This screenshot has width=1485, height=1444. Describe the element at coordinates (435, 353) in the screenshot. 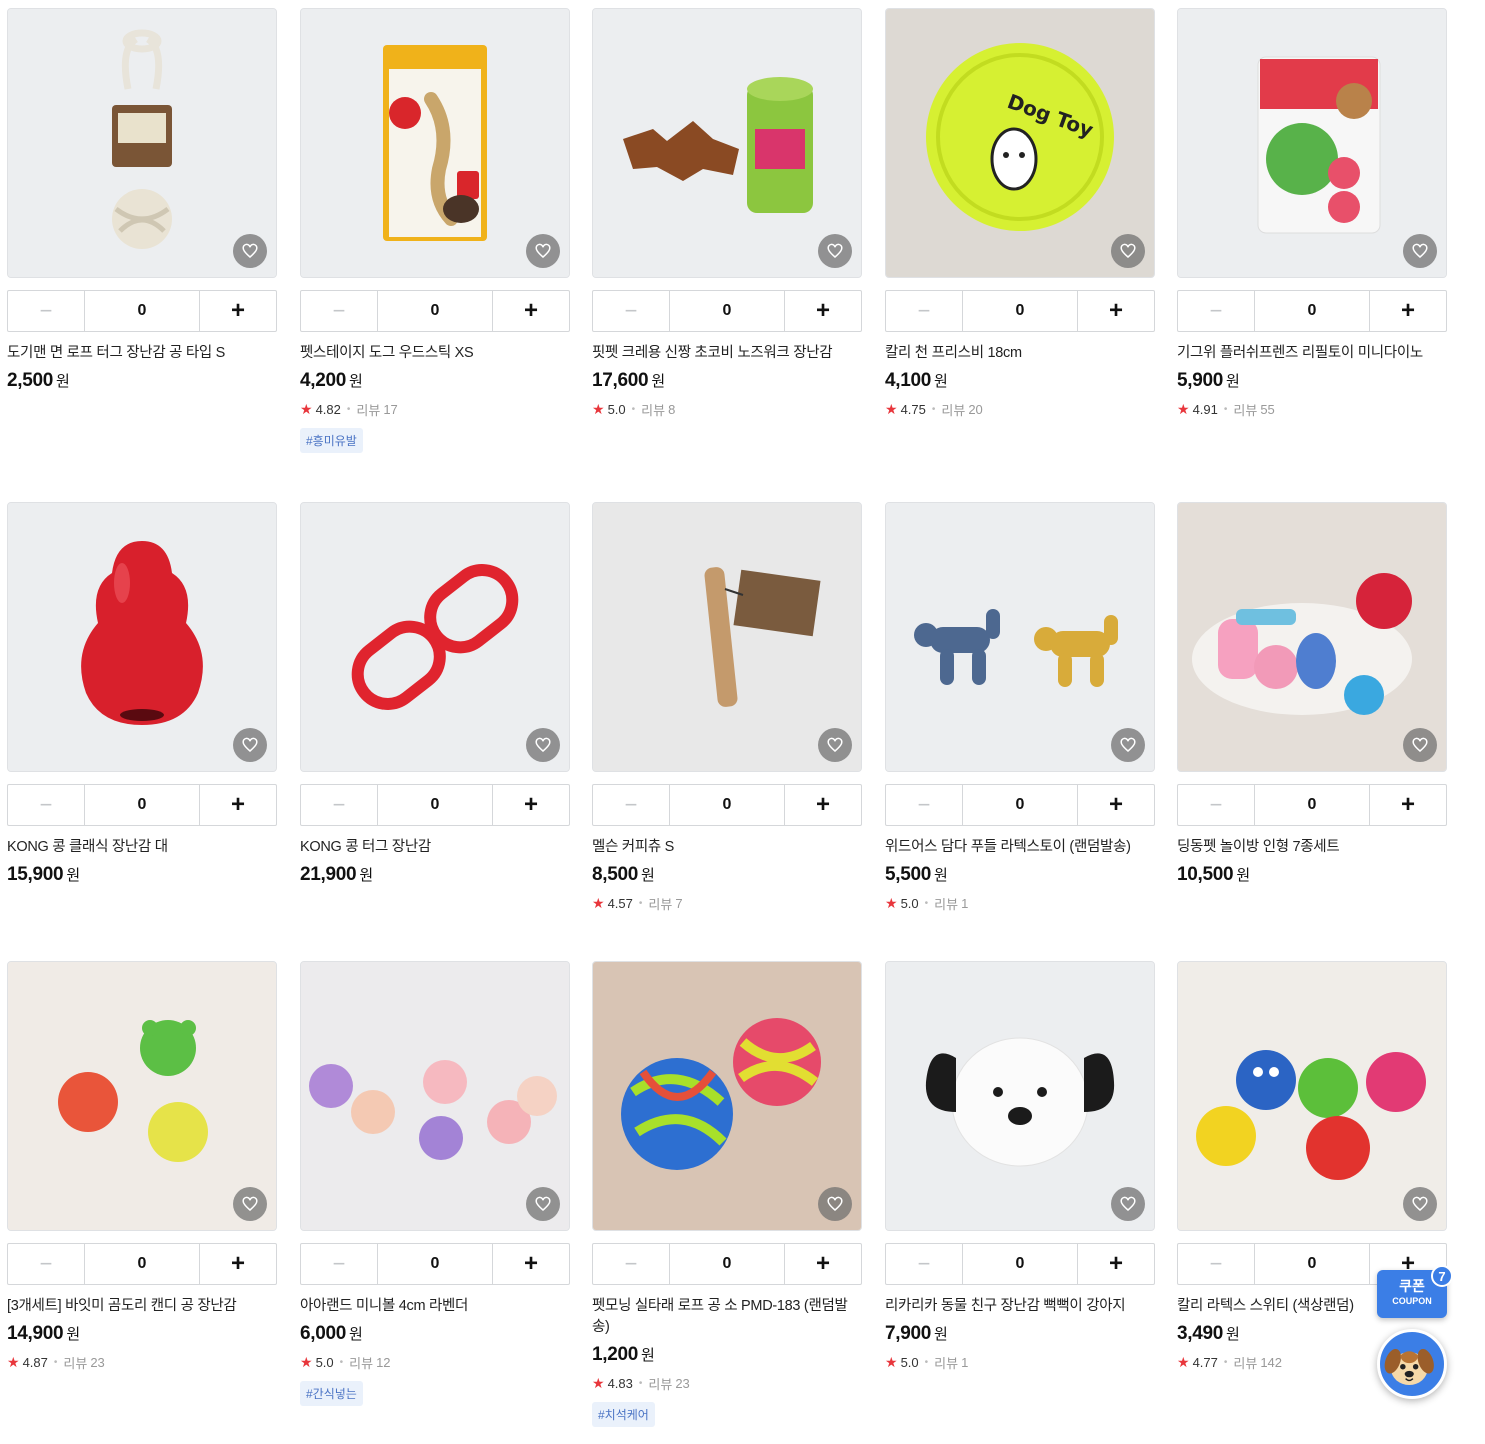

I see `product-name: 펫스테이지 도그 우드스틱 XS` at that location.